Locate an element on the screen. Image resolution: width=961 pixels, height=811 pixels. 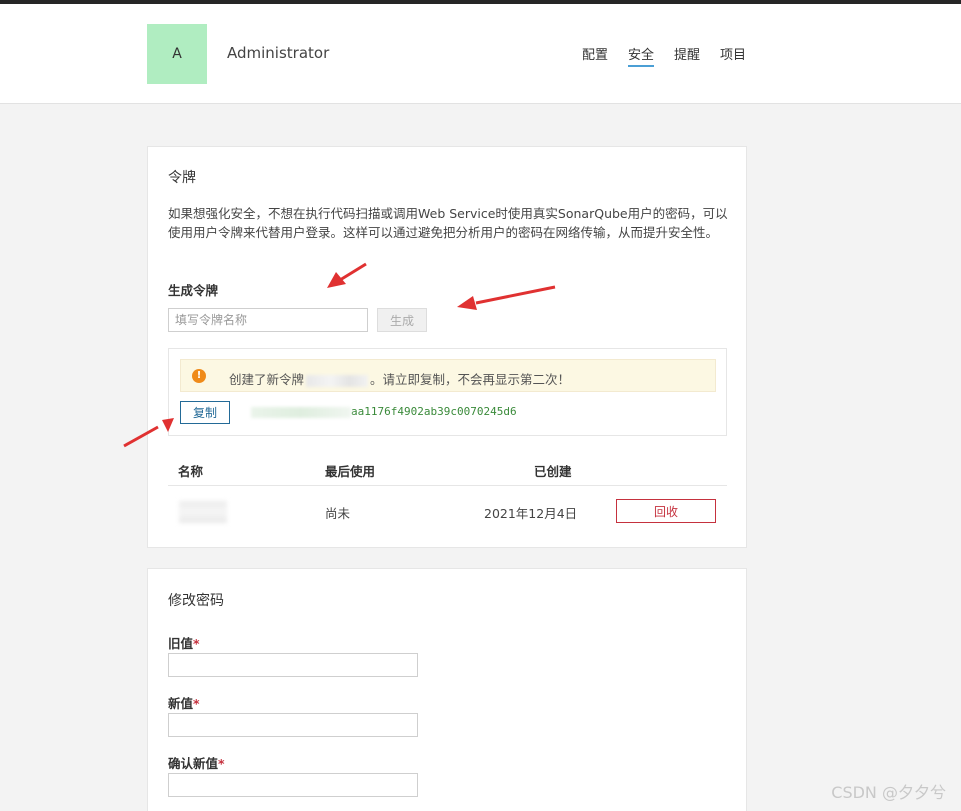
copy-button: 复制 is located at coordinates (205, 412).